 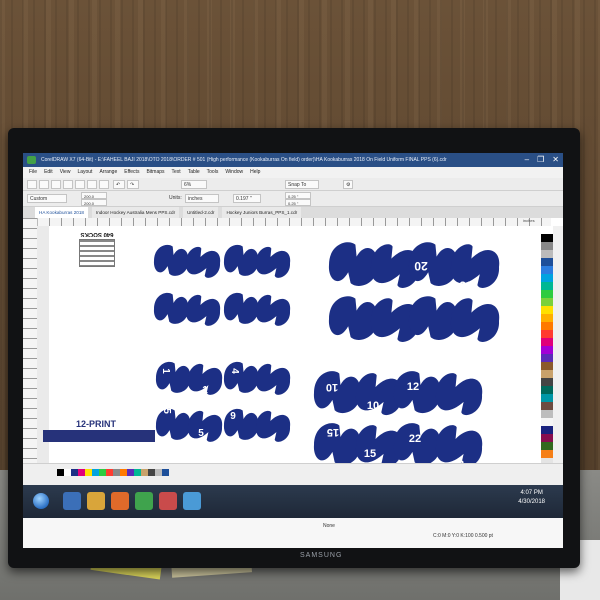 I want to click on ie-icon, so click(x=72, y=501).